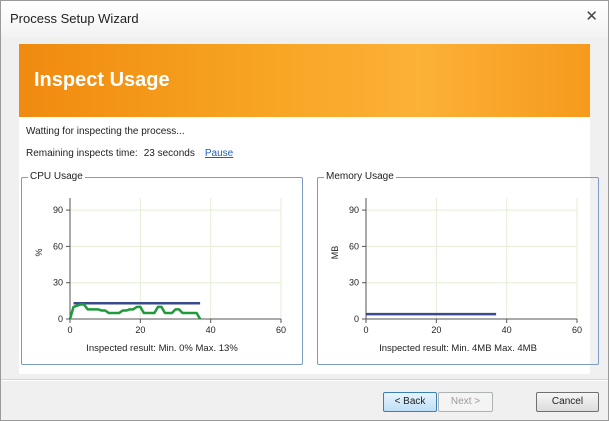 This screenshot has width=609, height=421. I want to click on title-bar: Process Setup Wizard ✕, so click(304, 19).